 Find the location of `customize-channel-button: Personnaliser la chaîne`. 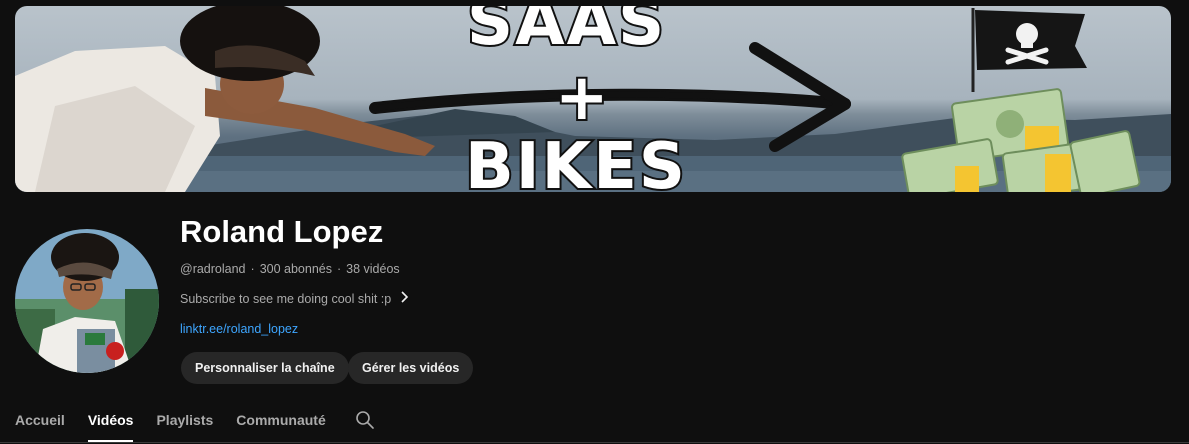

customize-channel-button: Personnaliser la chaîne is located at coordinates (265, 368).